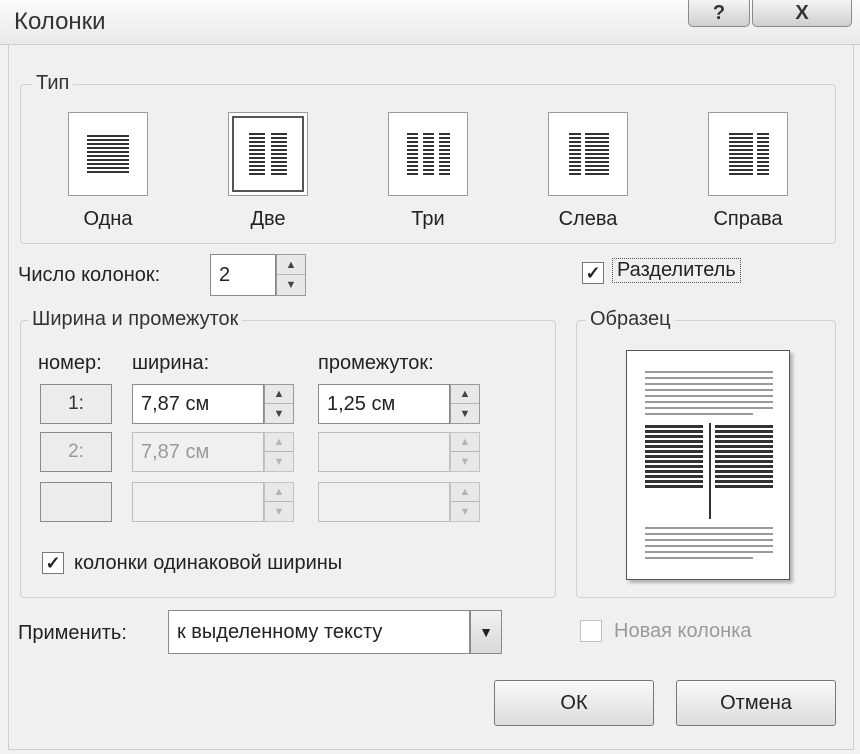  What do you see at coordinates (60, 21) in the screenshot?
I see `window-title: Колонки` at bounding box center [60, 21].